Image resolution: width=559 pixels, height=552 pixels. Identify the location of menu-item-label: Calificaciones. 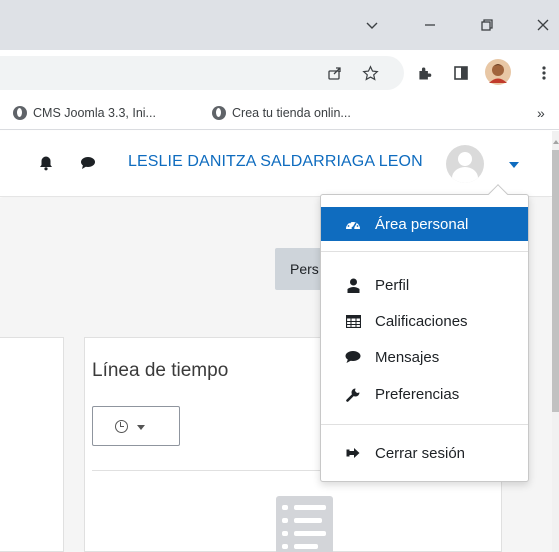
(421, 321).